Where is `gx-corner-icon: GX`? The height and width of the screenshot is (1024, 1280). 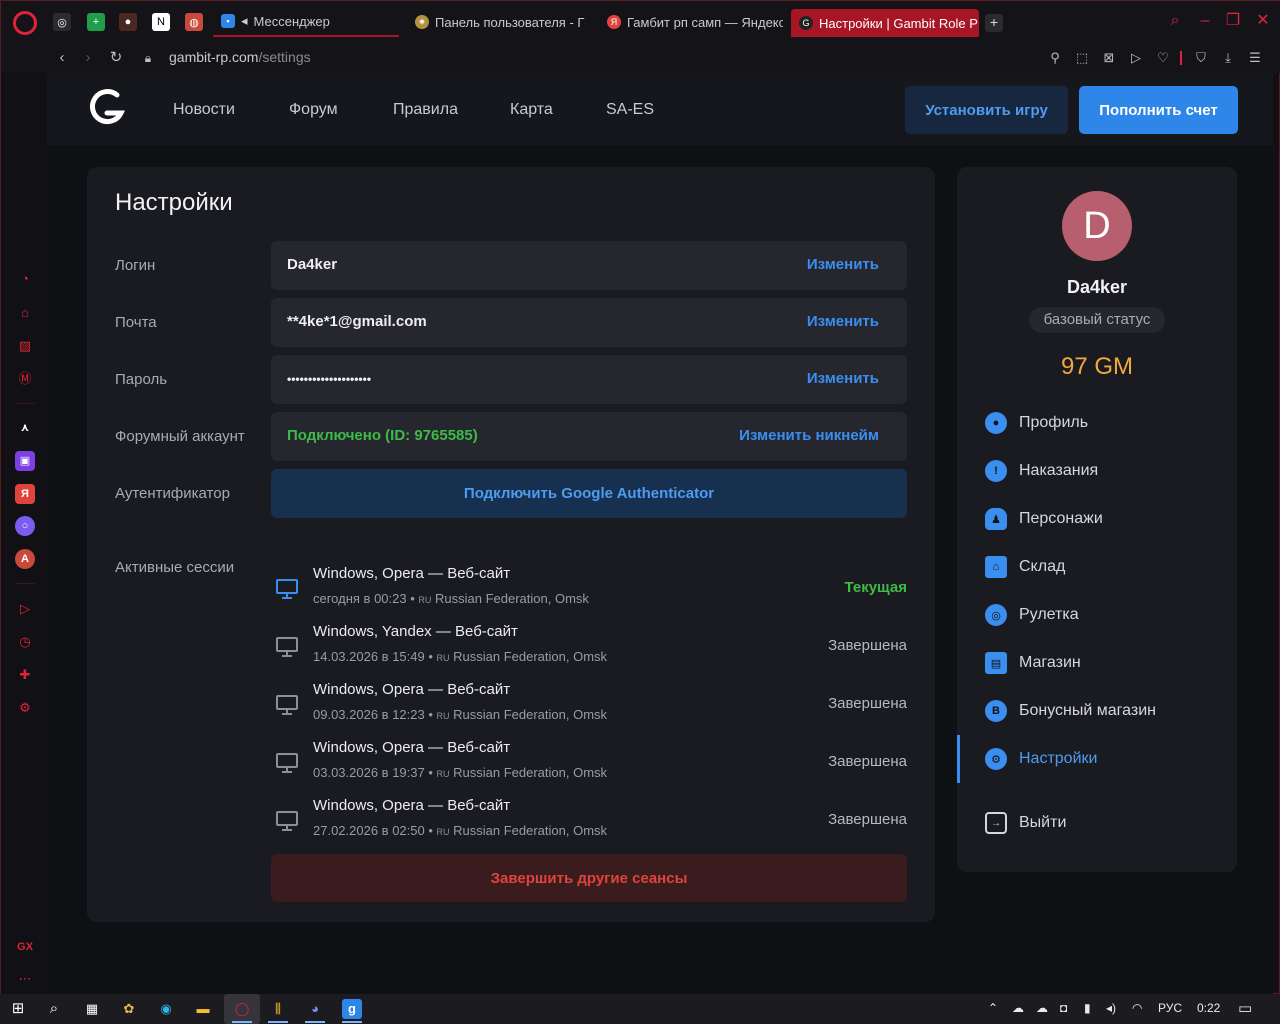
gx-corner-icon: GX is located at coordinates (25, 947).